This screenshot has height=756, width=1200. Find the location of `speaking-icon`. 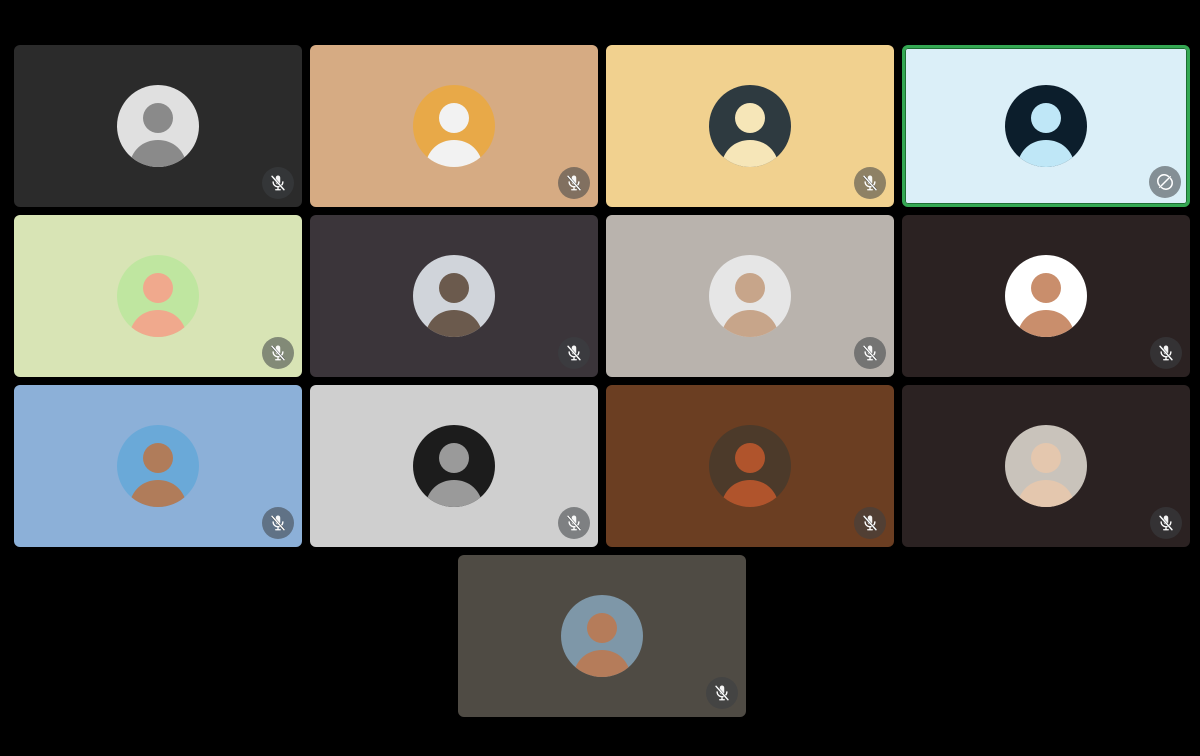

speaking-icon is located at coordinates (1165, 182).